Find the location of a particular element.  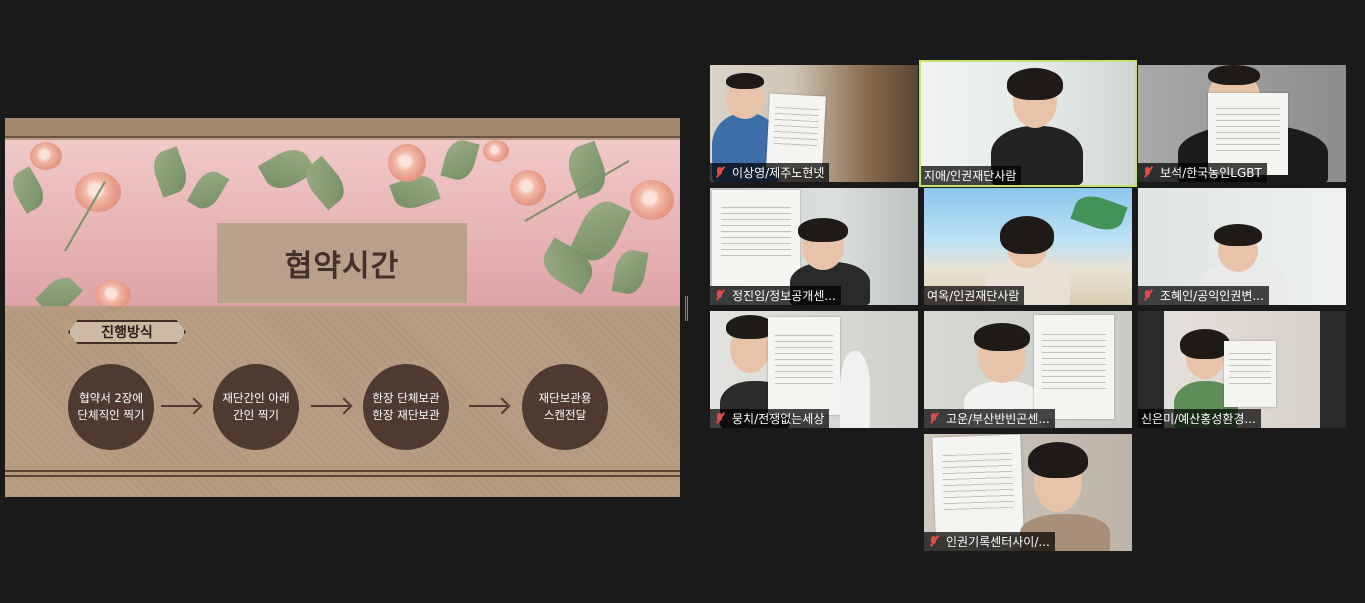

slide-flower-photo: 협약시간 is located at coordinates (342, 223).